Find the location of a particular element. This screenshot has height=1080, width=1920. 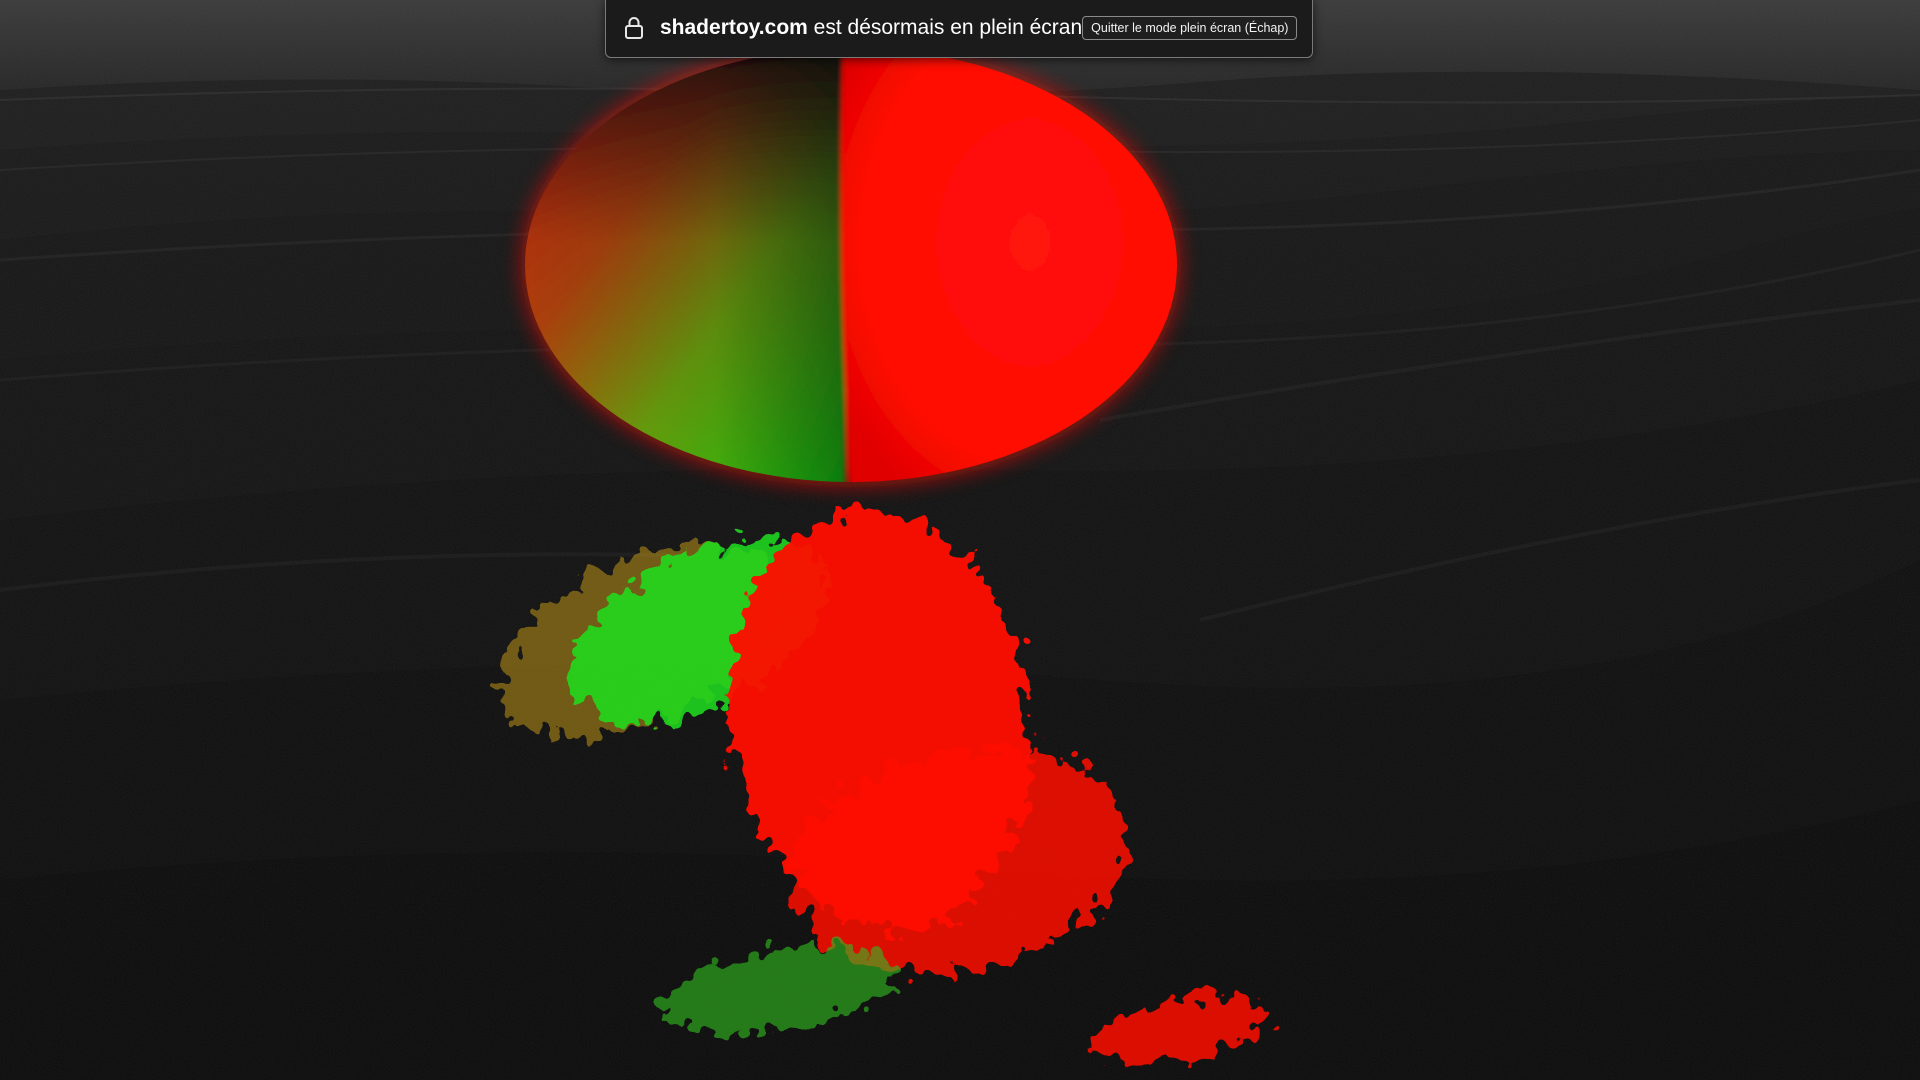

banner-domain: shadertoy.com is located at coordinates (734, 27).